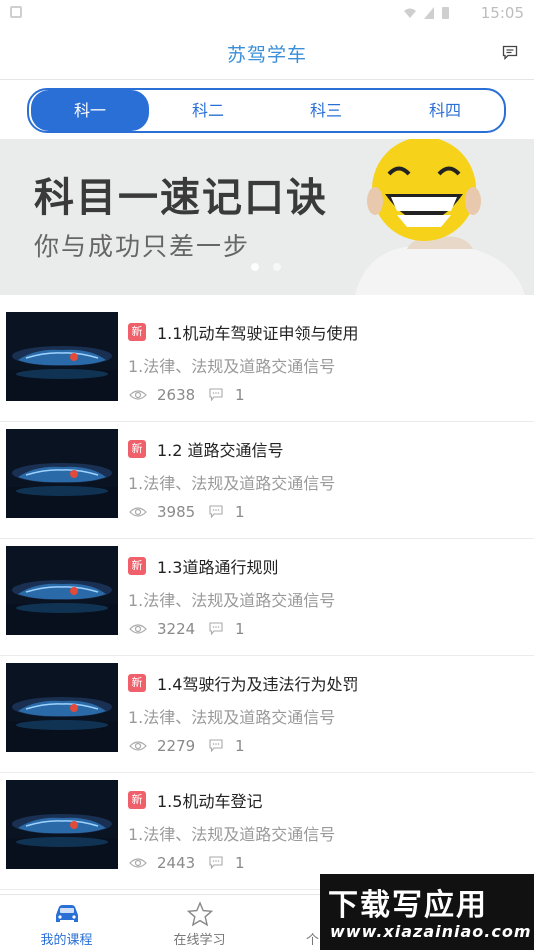  I want to click on message-icon, so click(510, 52).